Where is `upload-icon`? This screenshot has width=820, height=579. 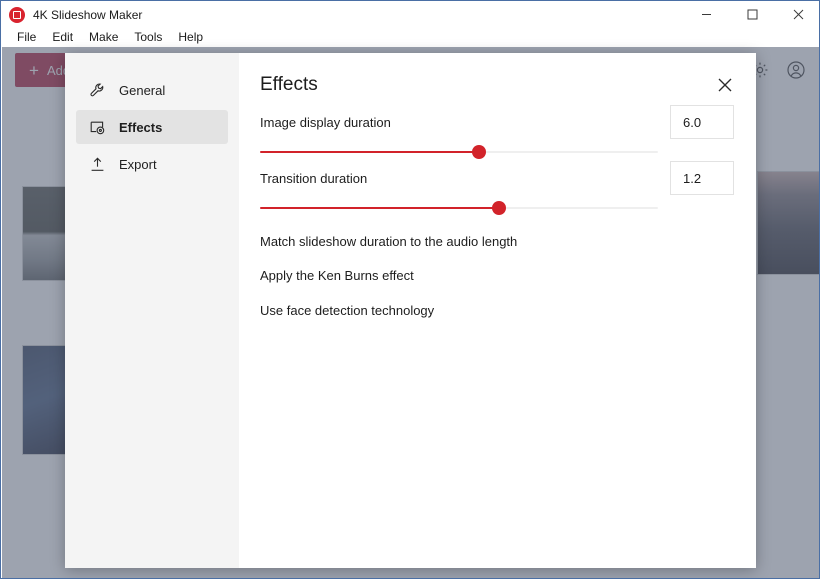 upload-icon is located at coordinates (97, 164).